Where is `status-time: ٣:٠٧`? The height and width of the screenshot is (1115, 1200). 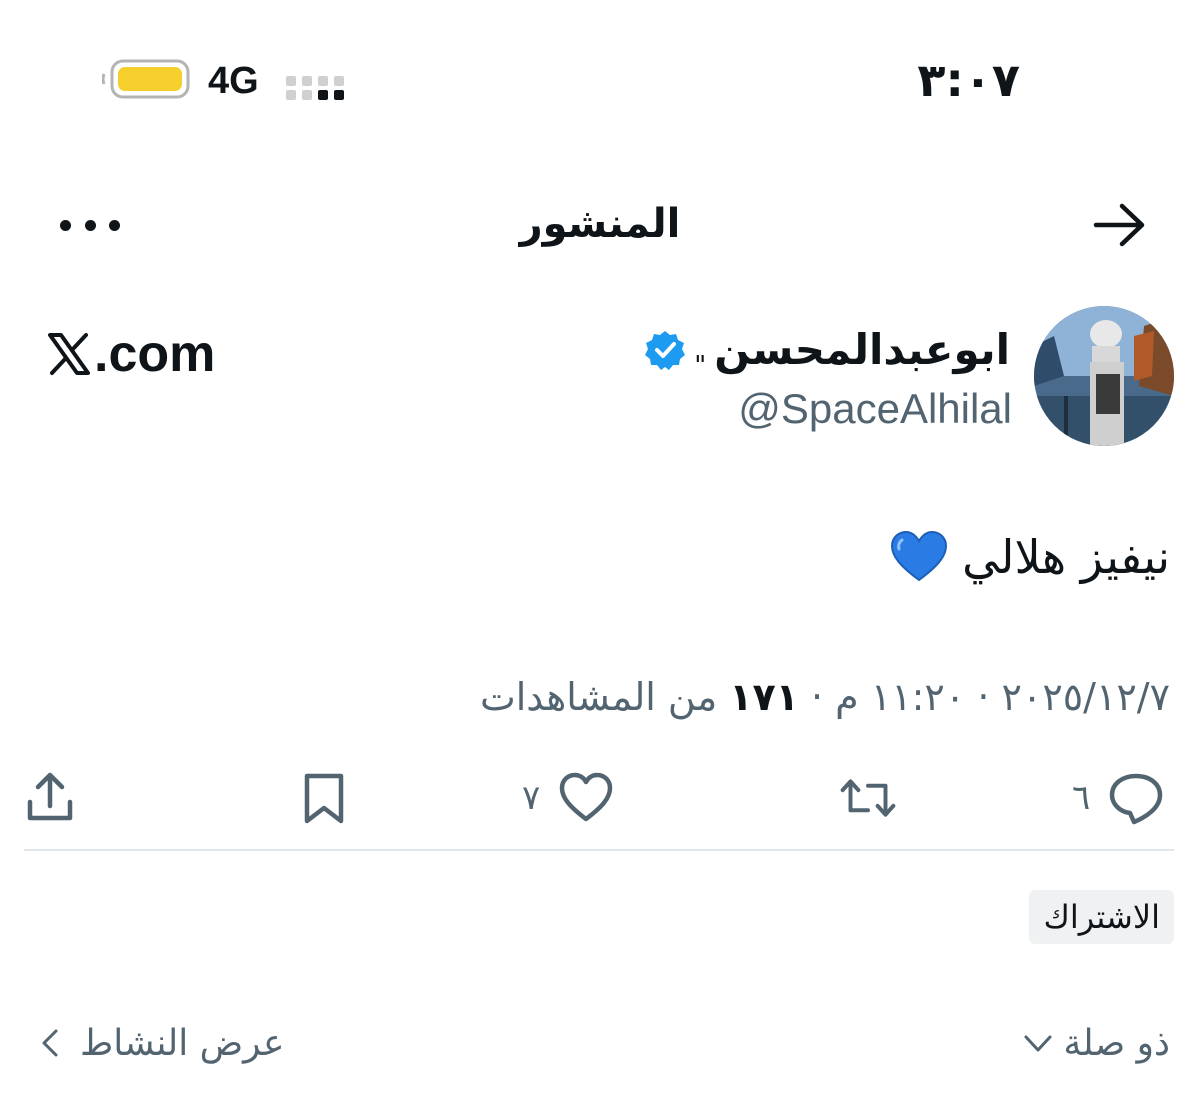
status-time: ٣:٠٧ is located at coordinates (968, 80).